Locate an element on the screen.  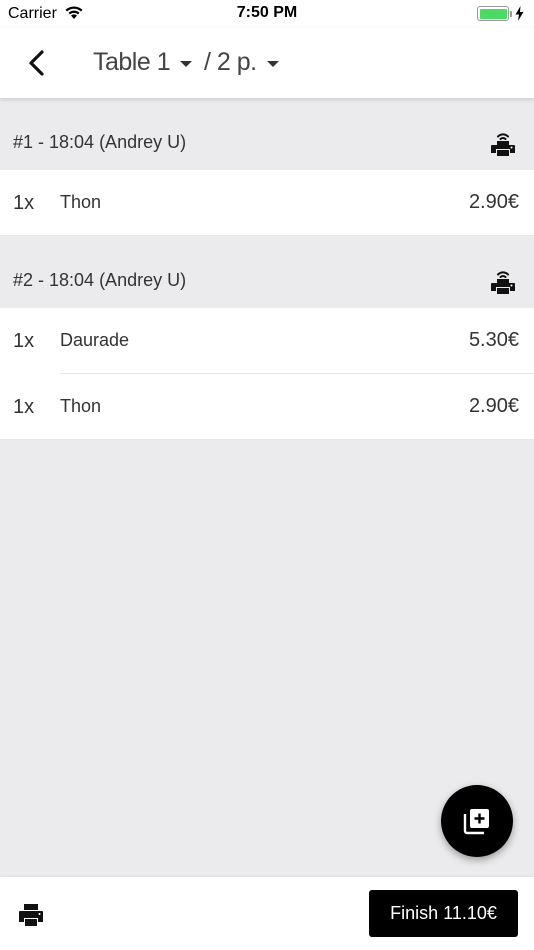
add-to-queue-icon is located at coordinates (476, 822).